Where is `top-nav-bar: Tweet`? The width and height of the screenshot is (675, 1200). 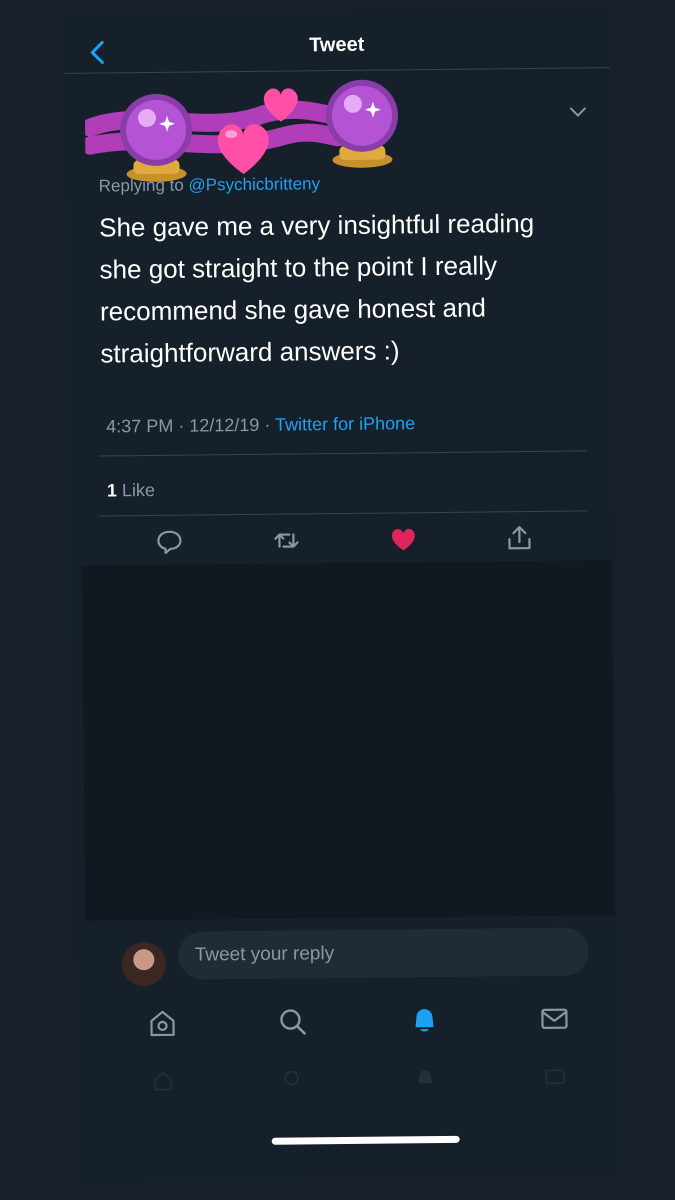
top-nav-bar: Tweet is located at coordinates (337, 40).